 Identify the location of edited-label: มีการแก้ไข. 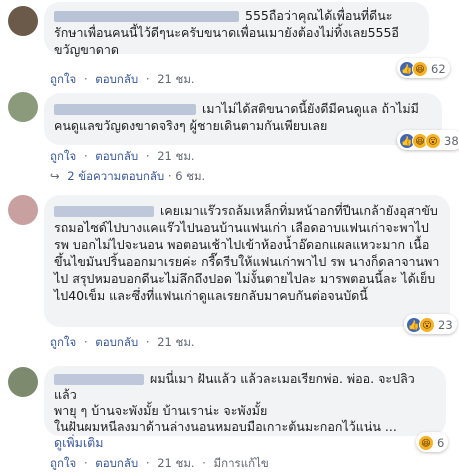
(241, 463).